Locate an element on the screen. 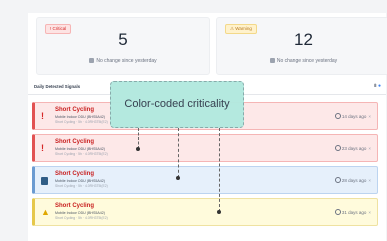  warning-count: 12 is located at coordinates (303, 39).